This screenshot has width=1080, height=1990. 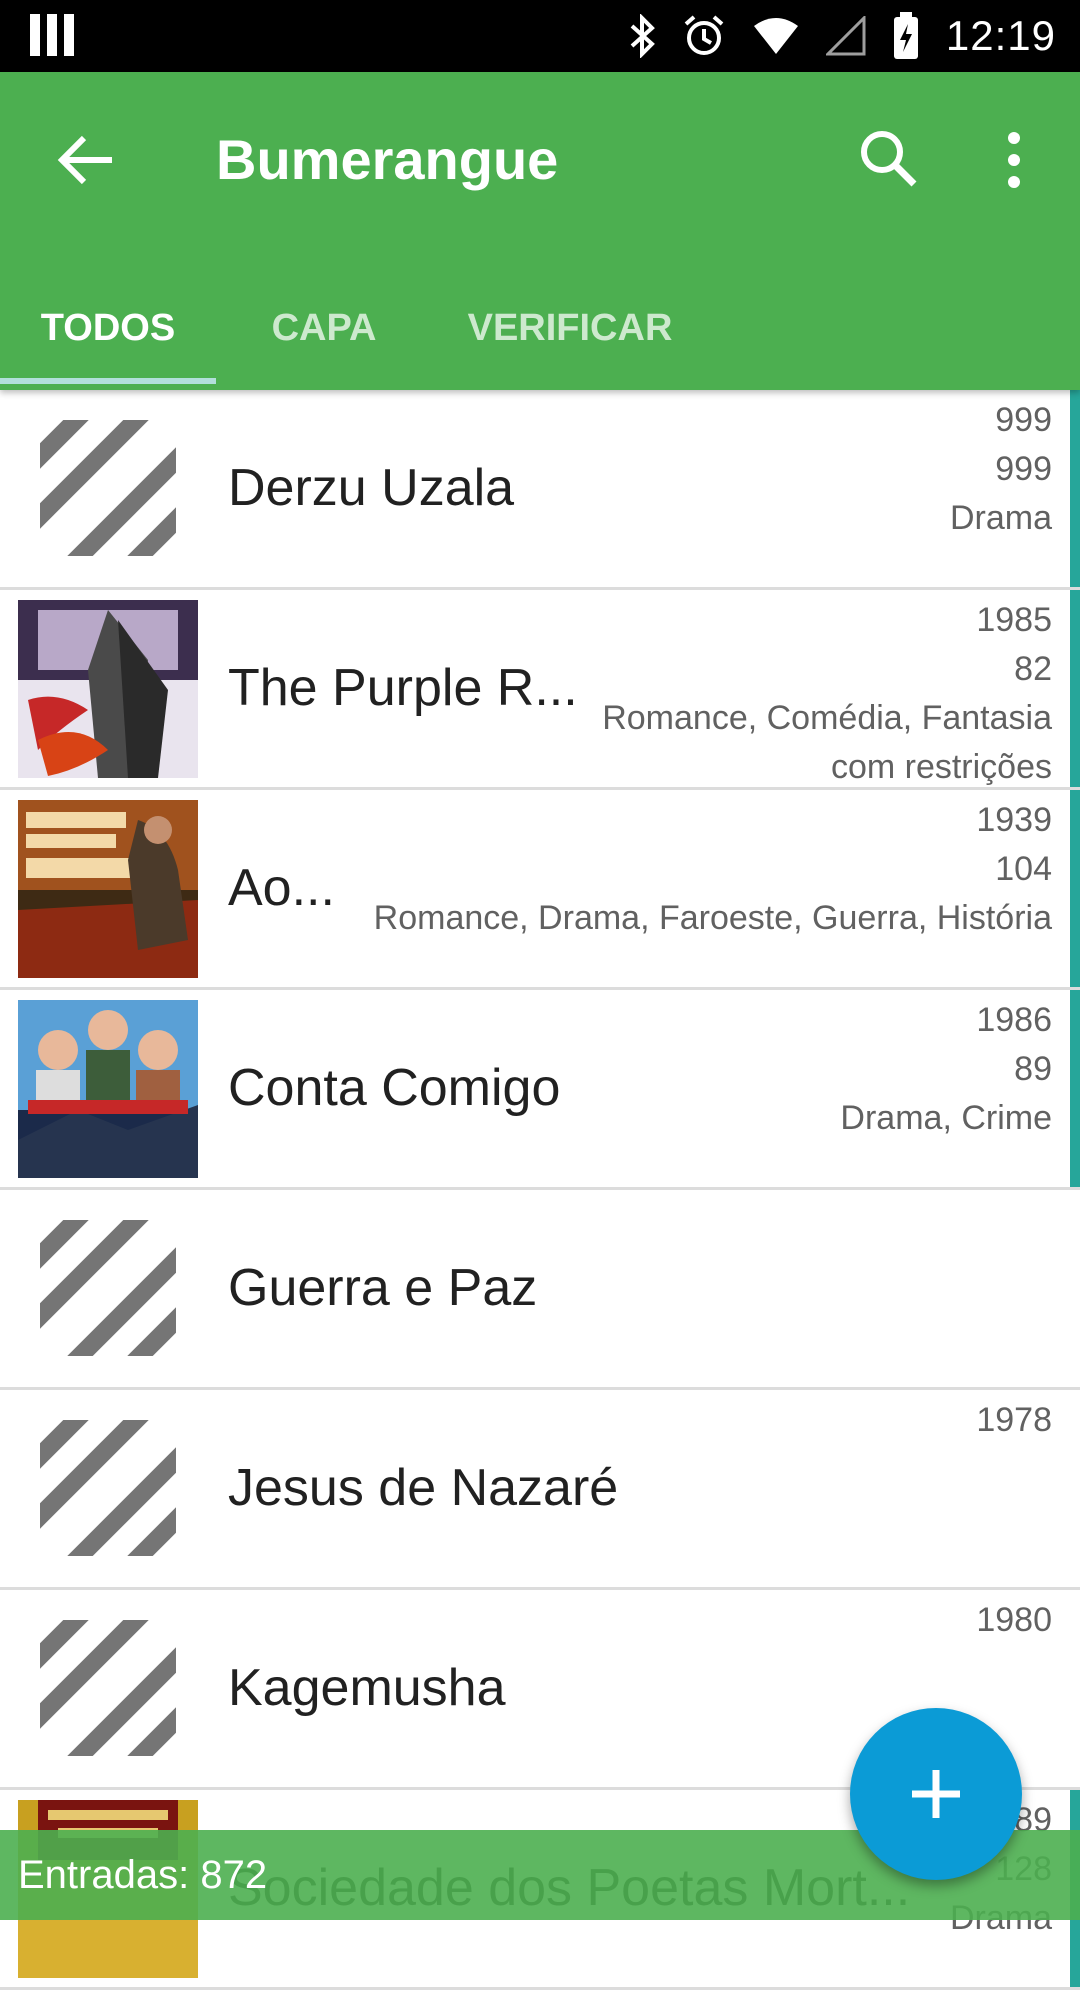 What do you see at coordinates (1014, 620) in the screenshot?
I see `movie-year: 1985` at bounding box center [1014, 620].